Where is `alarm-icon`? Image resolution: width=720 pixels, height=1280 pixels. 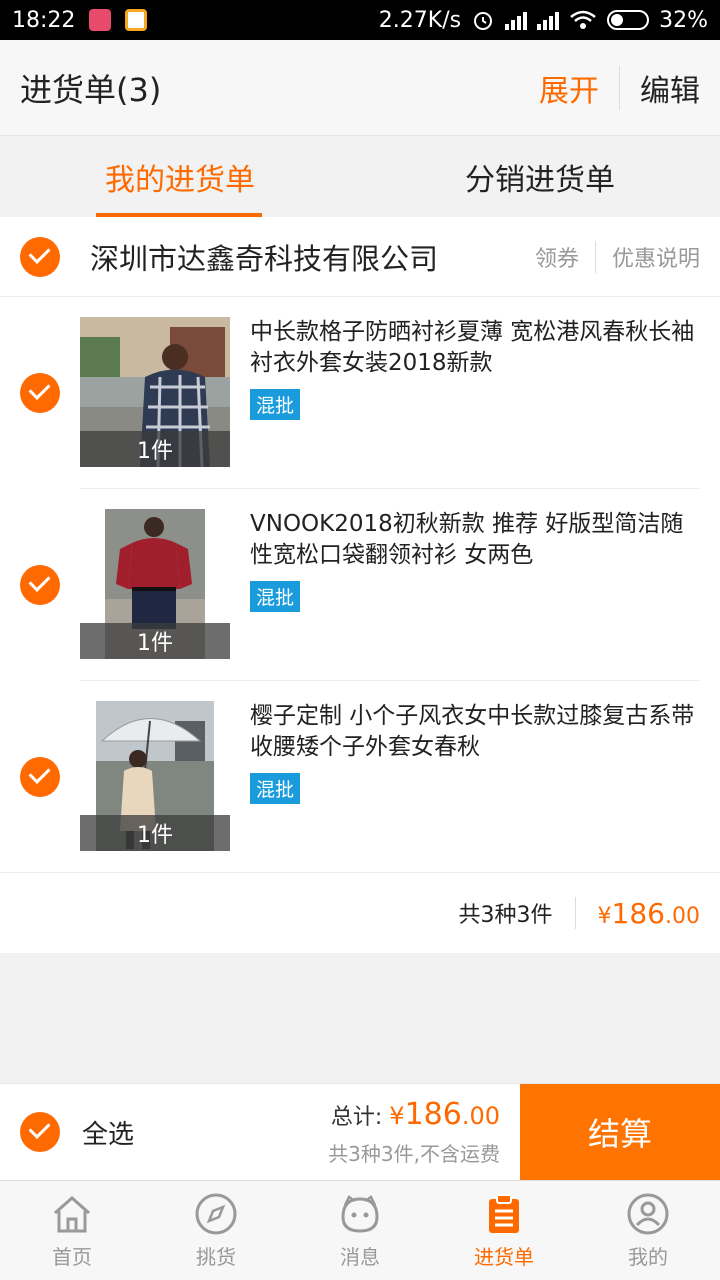 alarm-icon is located at coordinates (483, 21).